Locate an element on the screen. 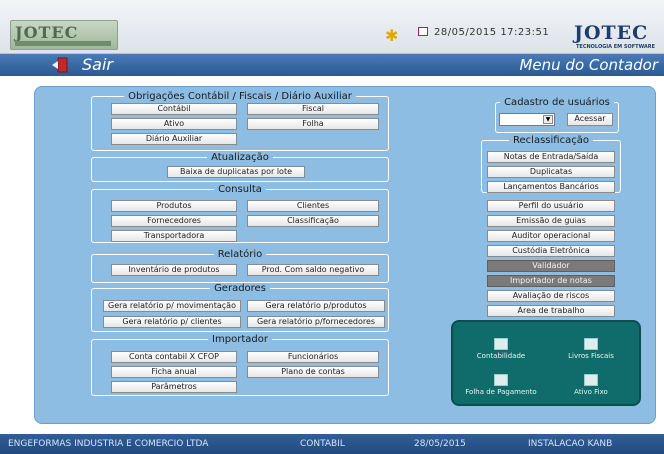 This screenshot has height=454, width=664. asset-icon is located at coordinates (591, 380).